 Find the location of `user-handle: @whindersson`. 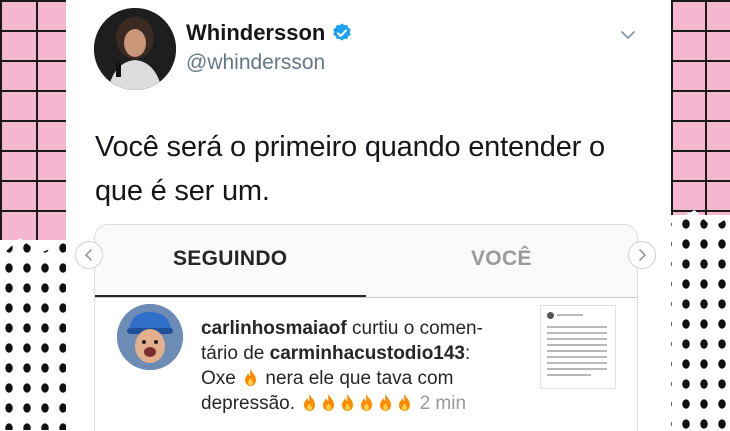

user-handle: @whindersson is located at coordinates (255, 63).